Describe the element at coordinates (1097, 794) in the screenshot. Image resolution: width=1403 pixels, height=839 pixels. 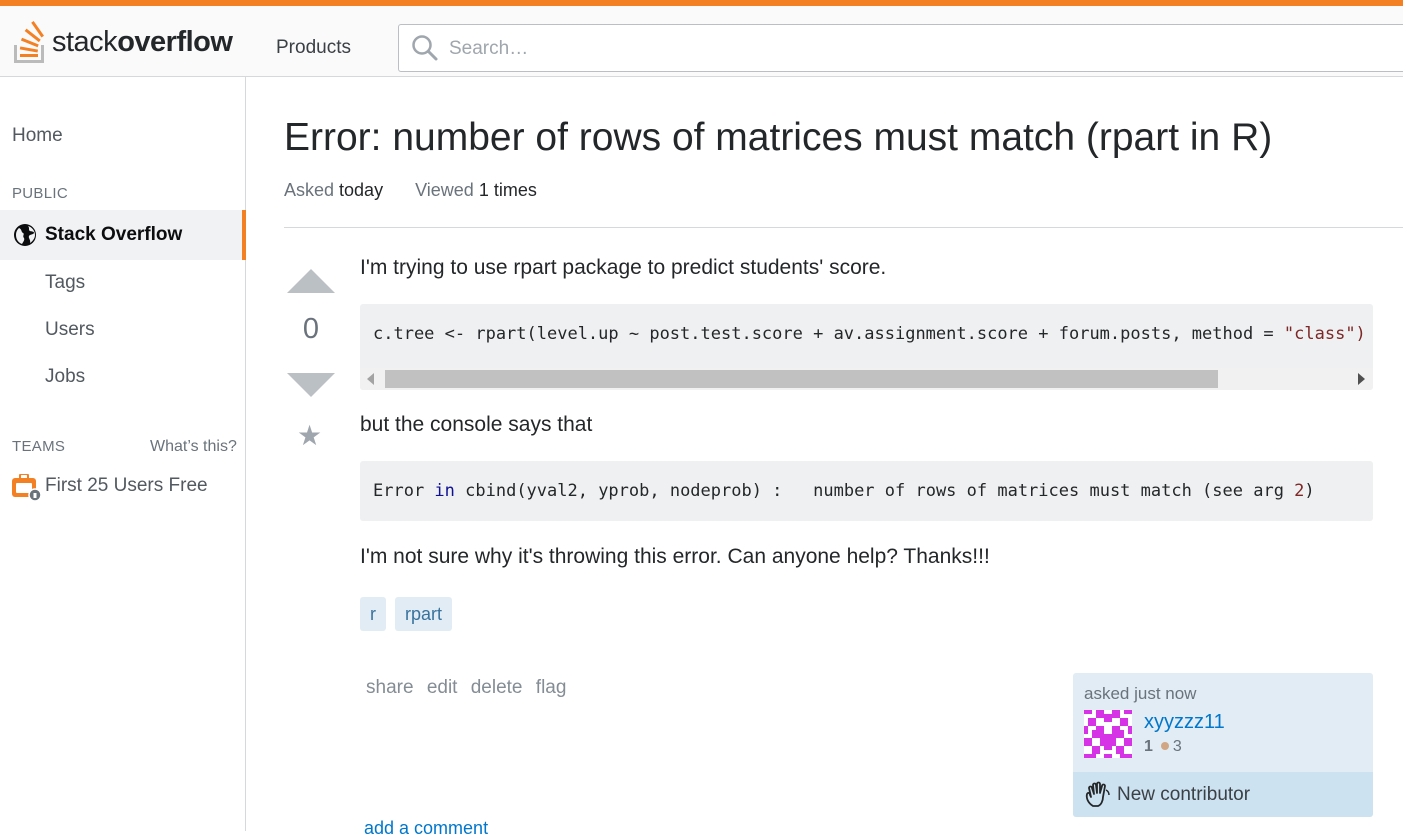
I see `waving-hand-icon` at that location.